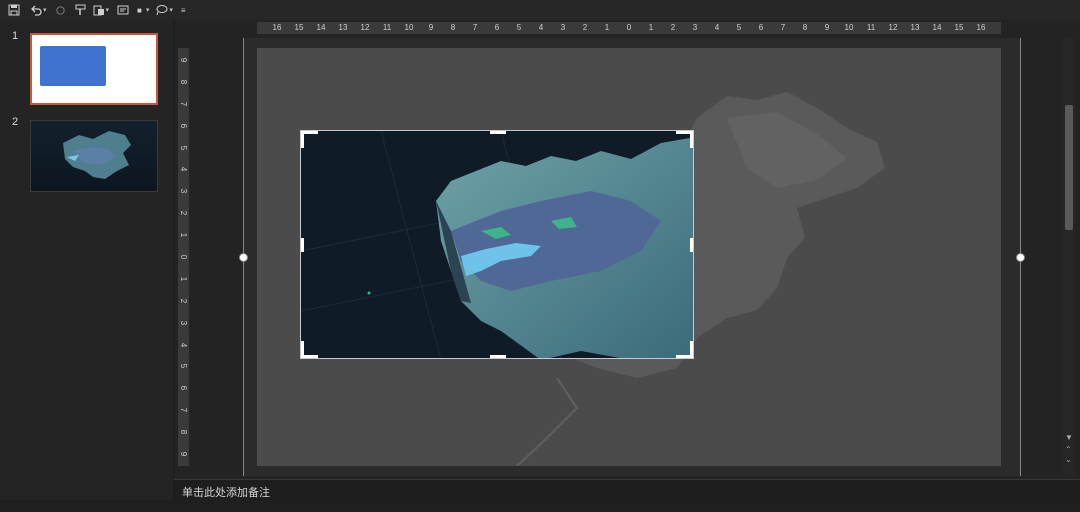 Image resolution: width=1080 pixels, height=512 pixels. What do you see at coordinates (108, 10) in the screenshot?
I see `paste-dropdown-icon: ▾` at bounding box center [108, 10].